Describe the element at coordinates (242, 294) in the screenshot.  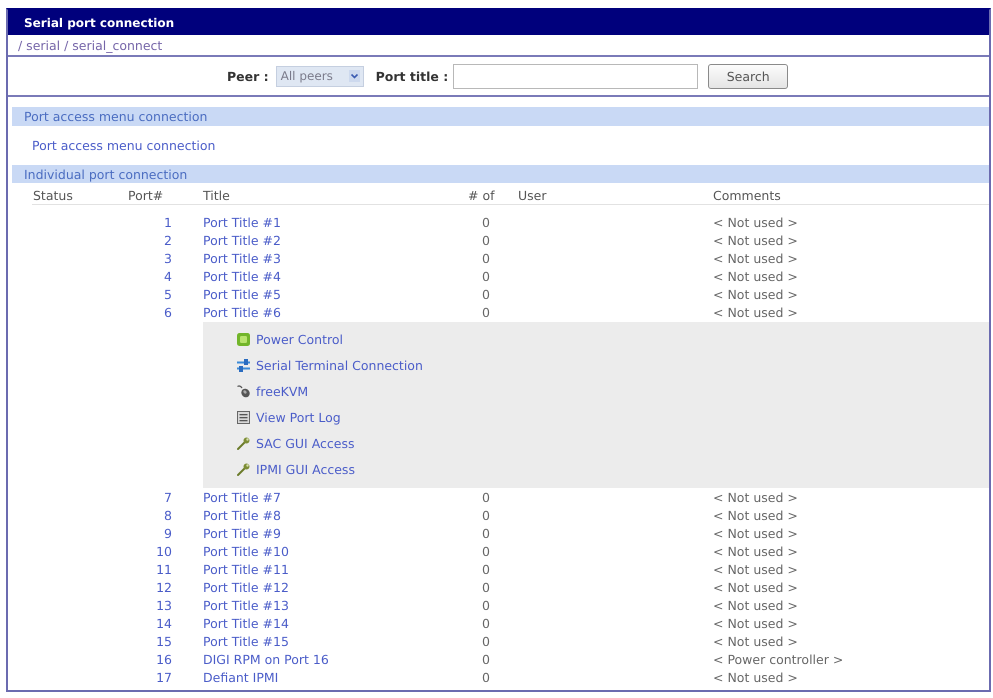
I see `port-title-link: Port Title #5` at that location.